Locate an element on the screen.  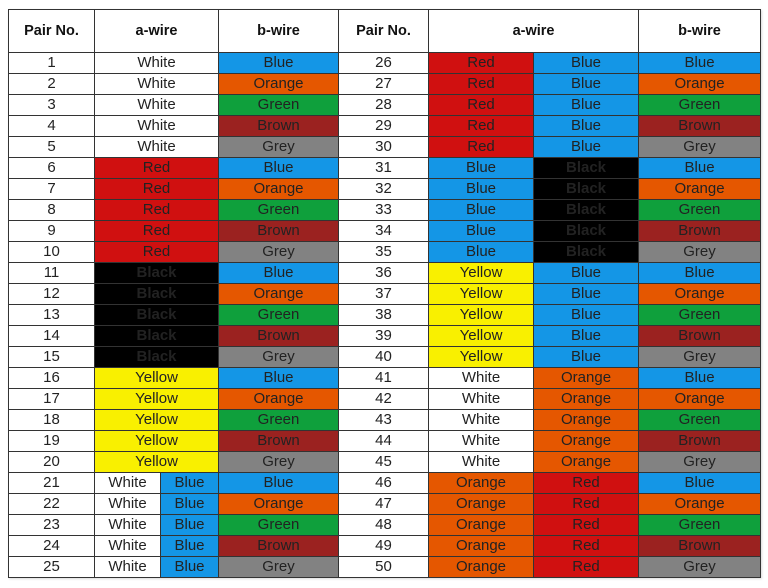
a-wire-color-cell-1: Blue is located at coordinates (481, 252).